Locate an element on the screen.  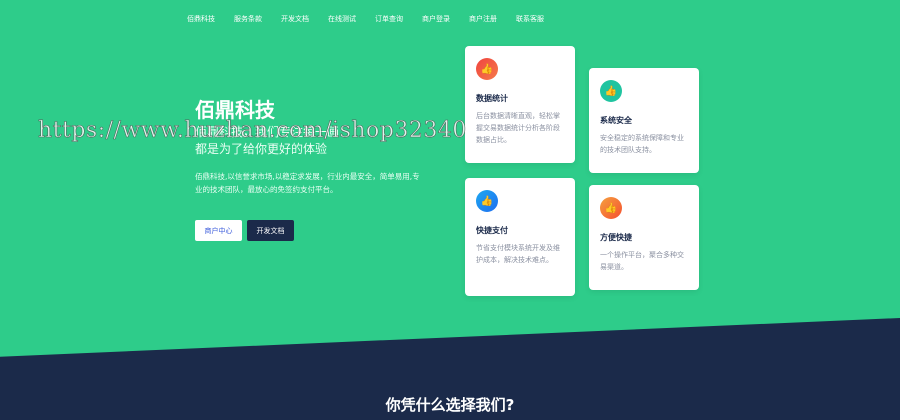
nav-login: 商户登录 is located at coordinates (445, 19).